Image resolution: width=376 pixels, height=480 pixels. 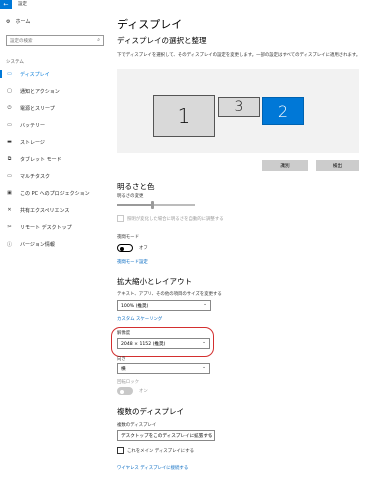 What do you see at coordinates (150, 411) in the screenshot?
I see `multi-display-heading: 複数のディスプレイ` at bounding box center [150, 411].